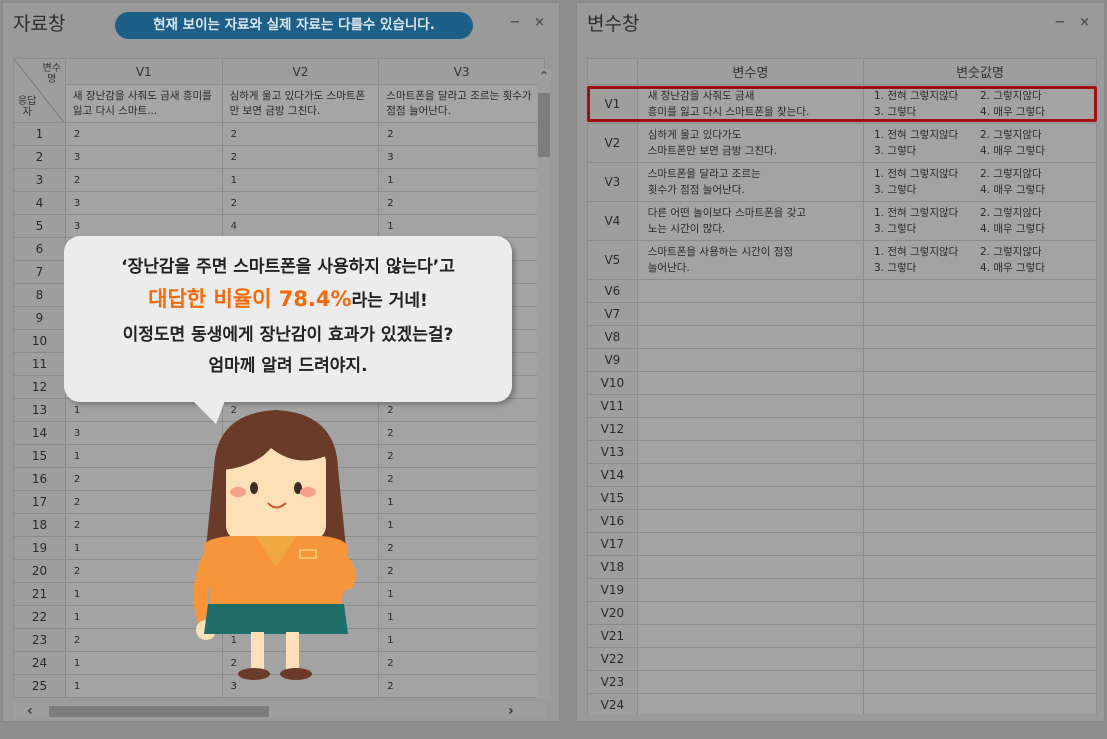 Image resolution: width=1107 pixels, height=739 pixels. What do you see at coordinates (750, 104) in the screenshot?
I see `variable-label: 새 장난감을 사줘도 금새 흥미를 잃고 다시 스마트폰을 찾는다.` at bounding box center [750, 104].